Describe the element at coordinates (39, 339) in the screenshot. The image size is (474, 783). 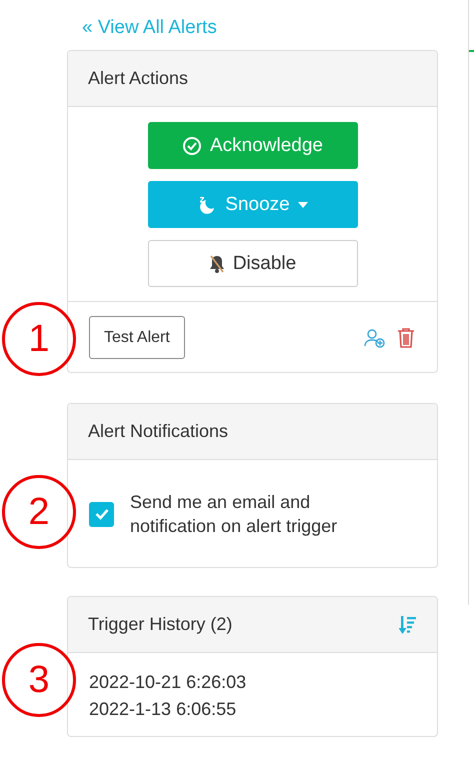
I see `callout-marker: 1` at that location.